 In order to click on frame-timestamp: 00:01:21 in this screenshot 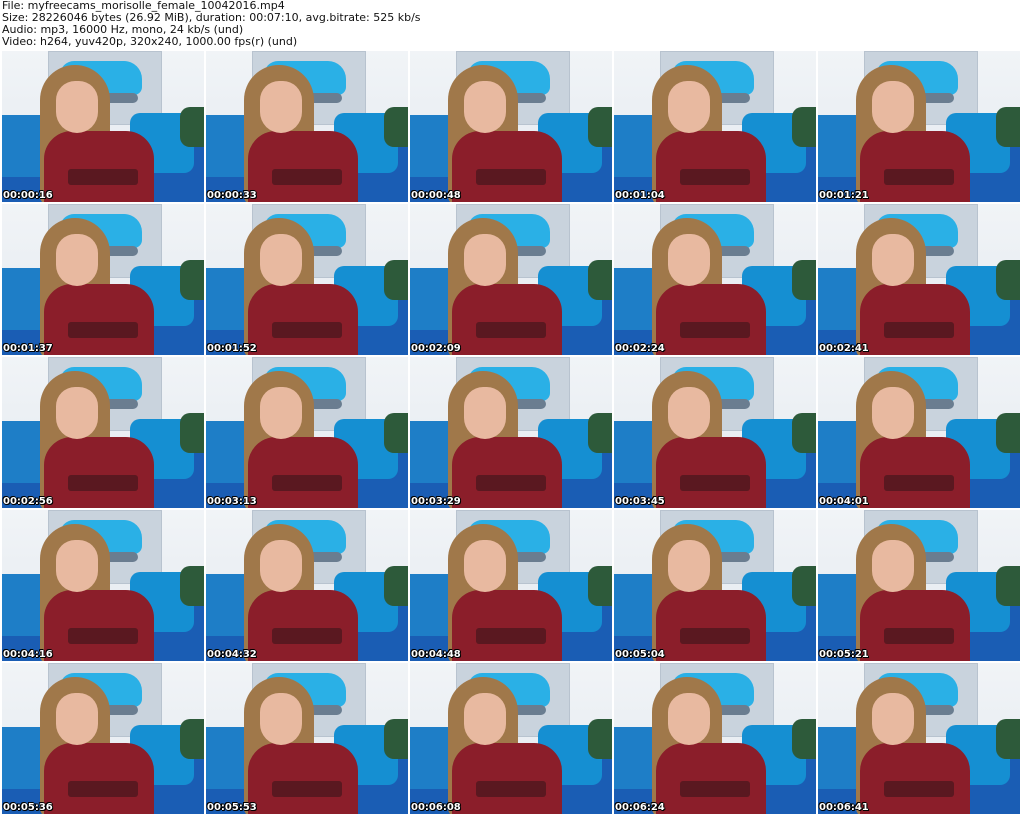, I will do `click(844, 195)`.